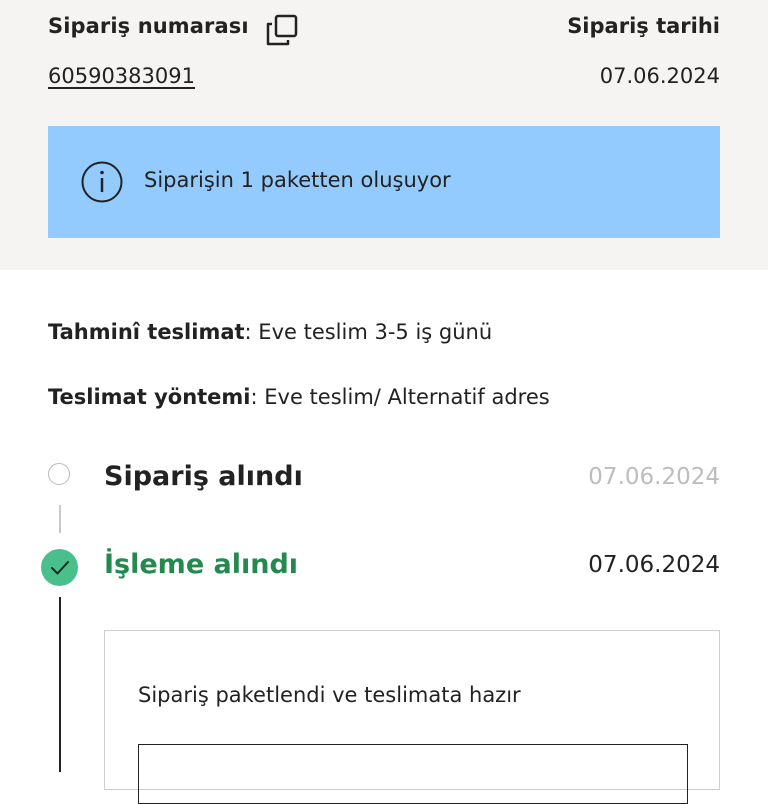  I want to click on step-title-order-received: Sipariş alındı, so click(203, 476).